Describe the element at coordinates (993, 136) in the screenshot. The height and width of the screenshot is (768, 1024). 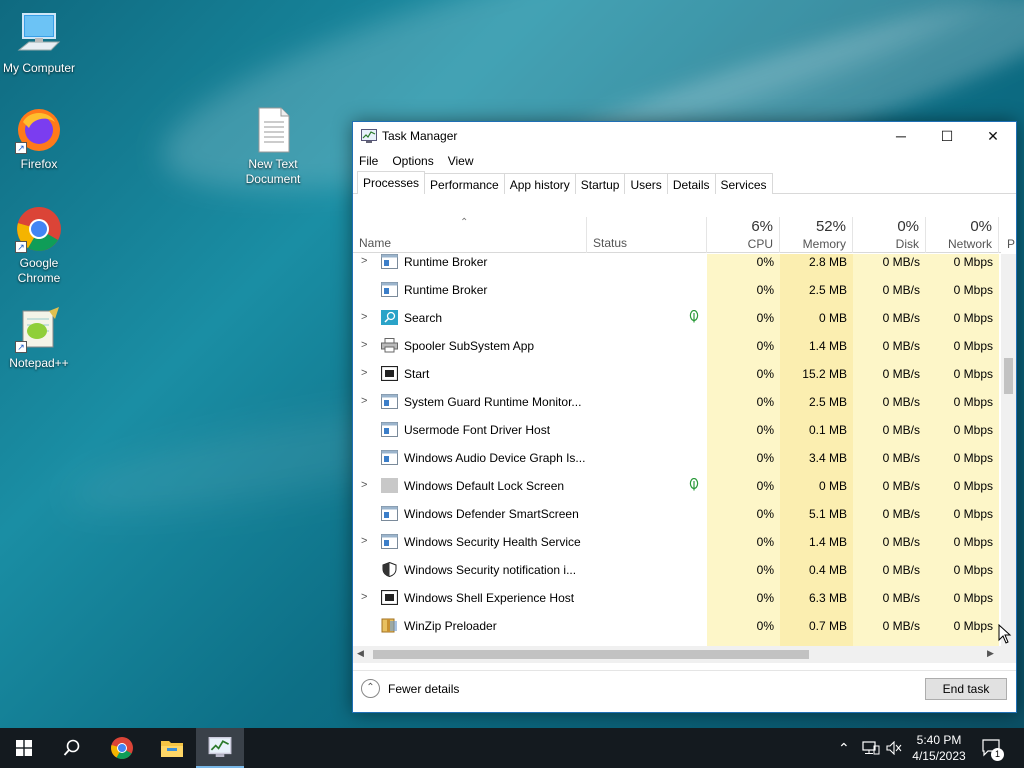
I see `close-button: ✕` at that location.